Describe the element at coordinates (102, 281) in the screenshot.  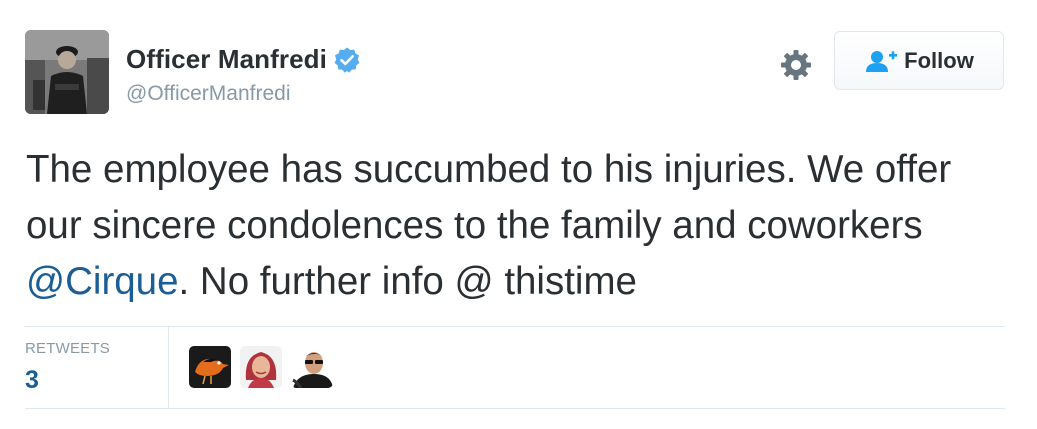
I see `mention-link: @Cirque` at that location.